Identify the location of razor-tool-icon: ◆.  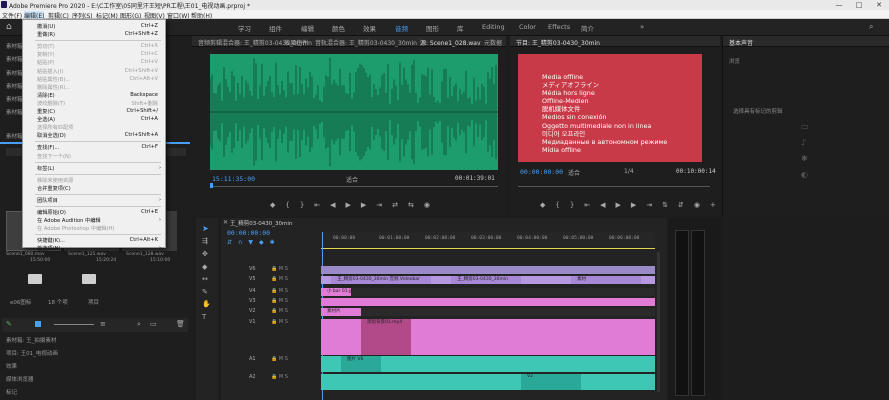
(204, 267).